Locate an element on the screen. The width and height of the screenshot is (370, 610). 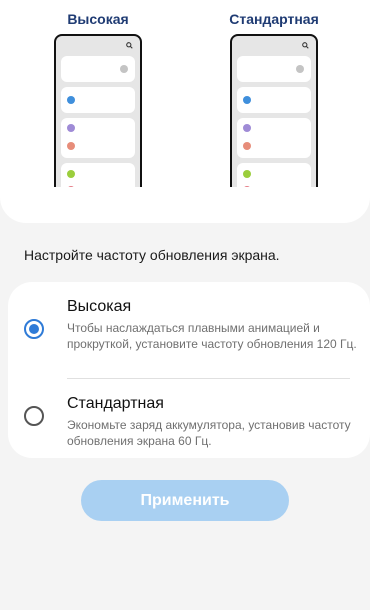
high-preview-label: Высокая is located at coordinates (98, 19).